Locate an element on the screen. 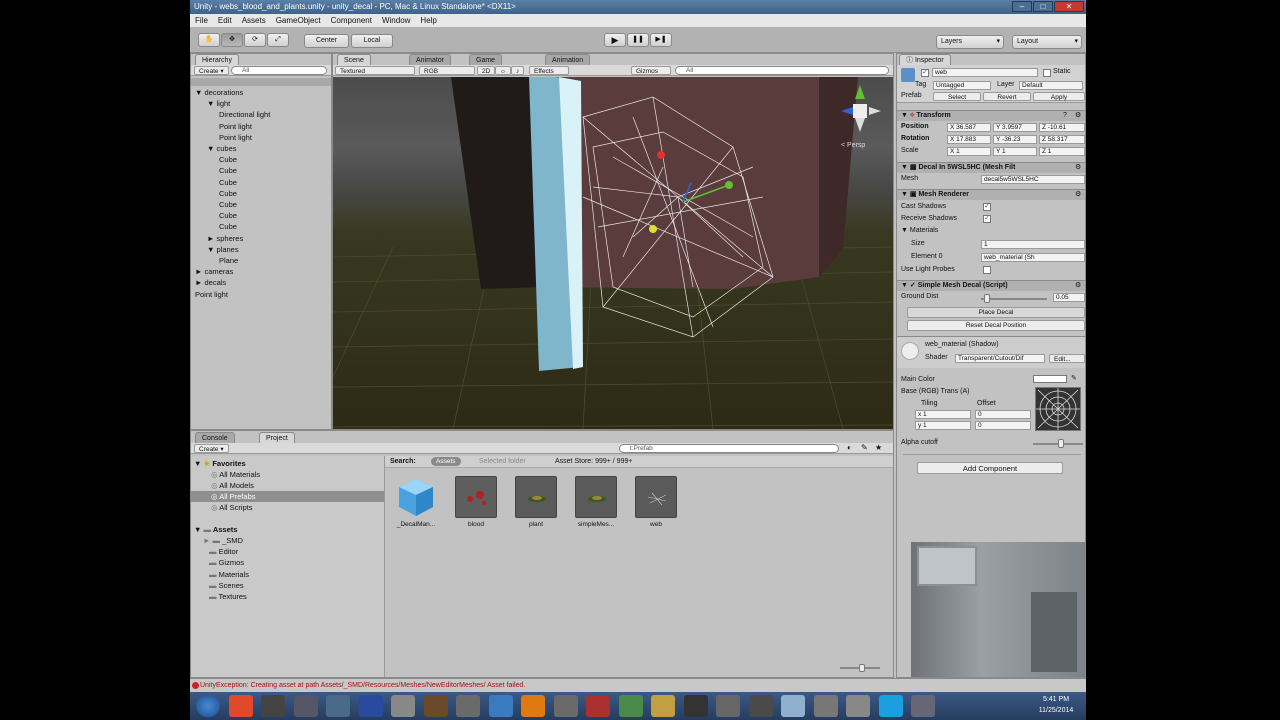  scope-asset-store: Asset Store: 999+ / 999+ is located at coordinates (593, 462).